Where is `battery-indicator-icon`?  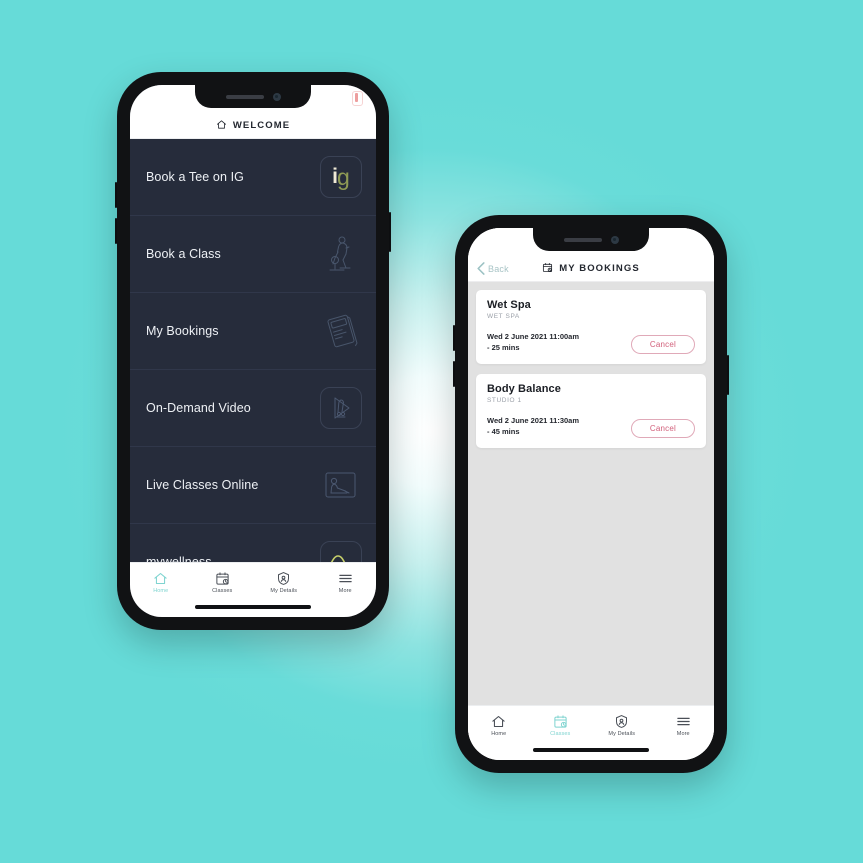
battery-indicator-icon is located at coordinates (357, 98).